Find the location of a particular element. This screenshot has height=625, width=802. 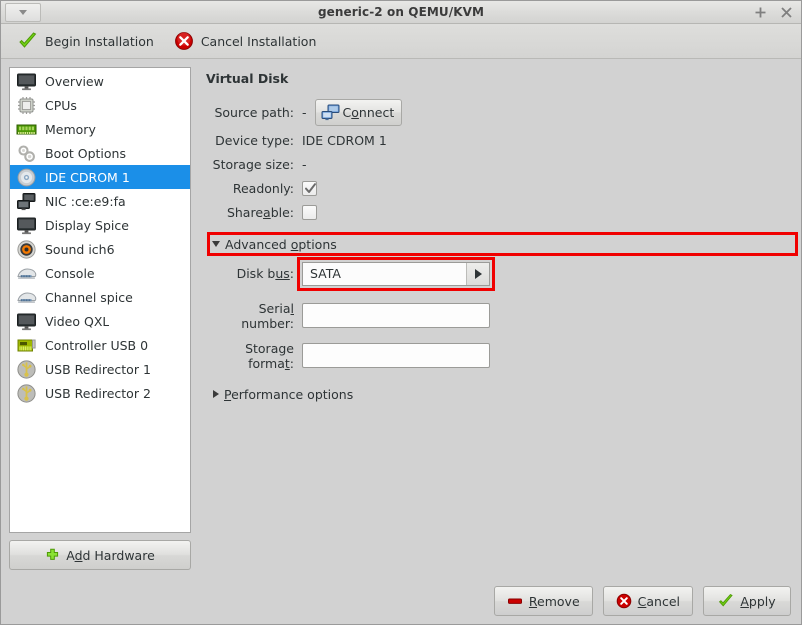

device-type-row: Device type: IDE CDROM 1 is located at coordinates (499, 140).